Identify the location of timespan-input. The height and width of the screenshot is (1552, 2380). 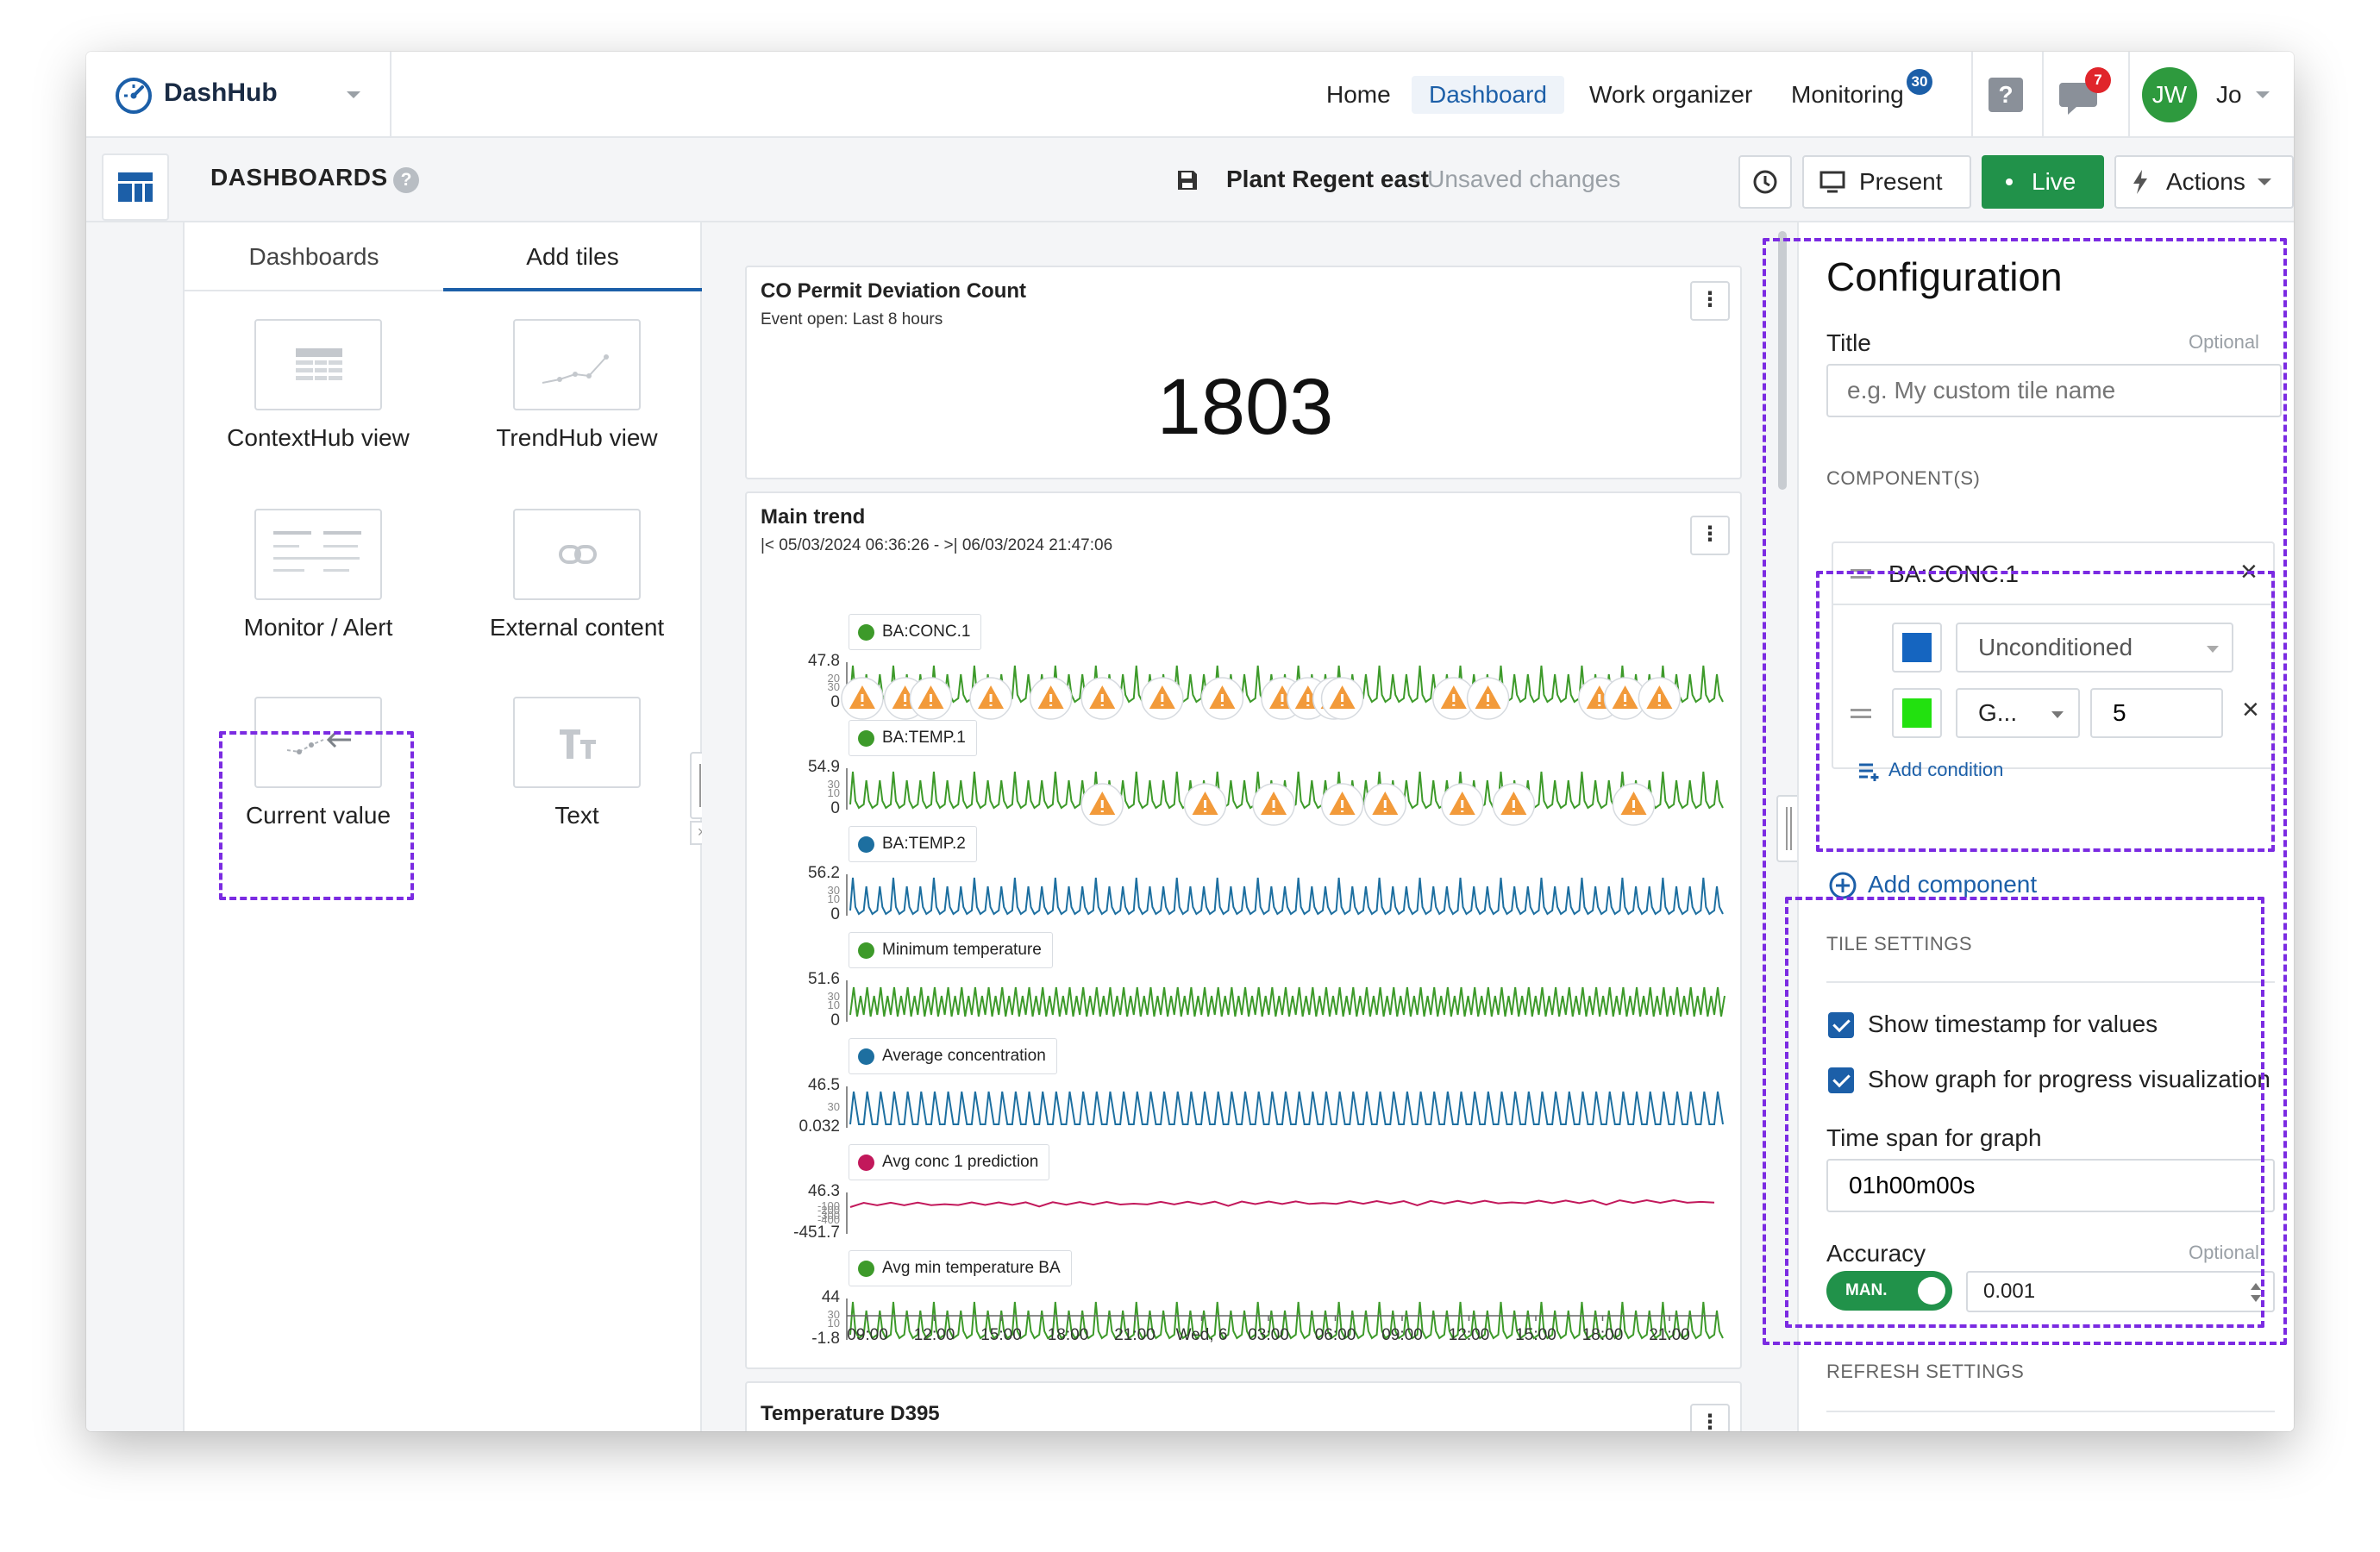
(2051, 1185).